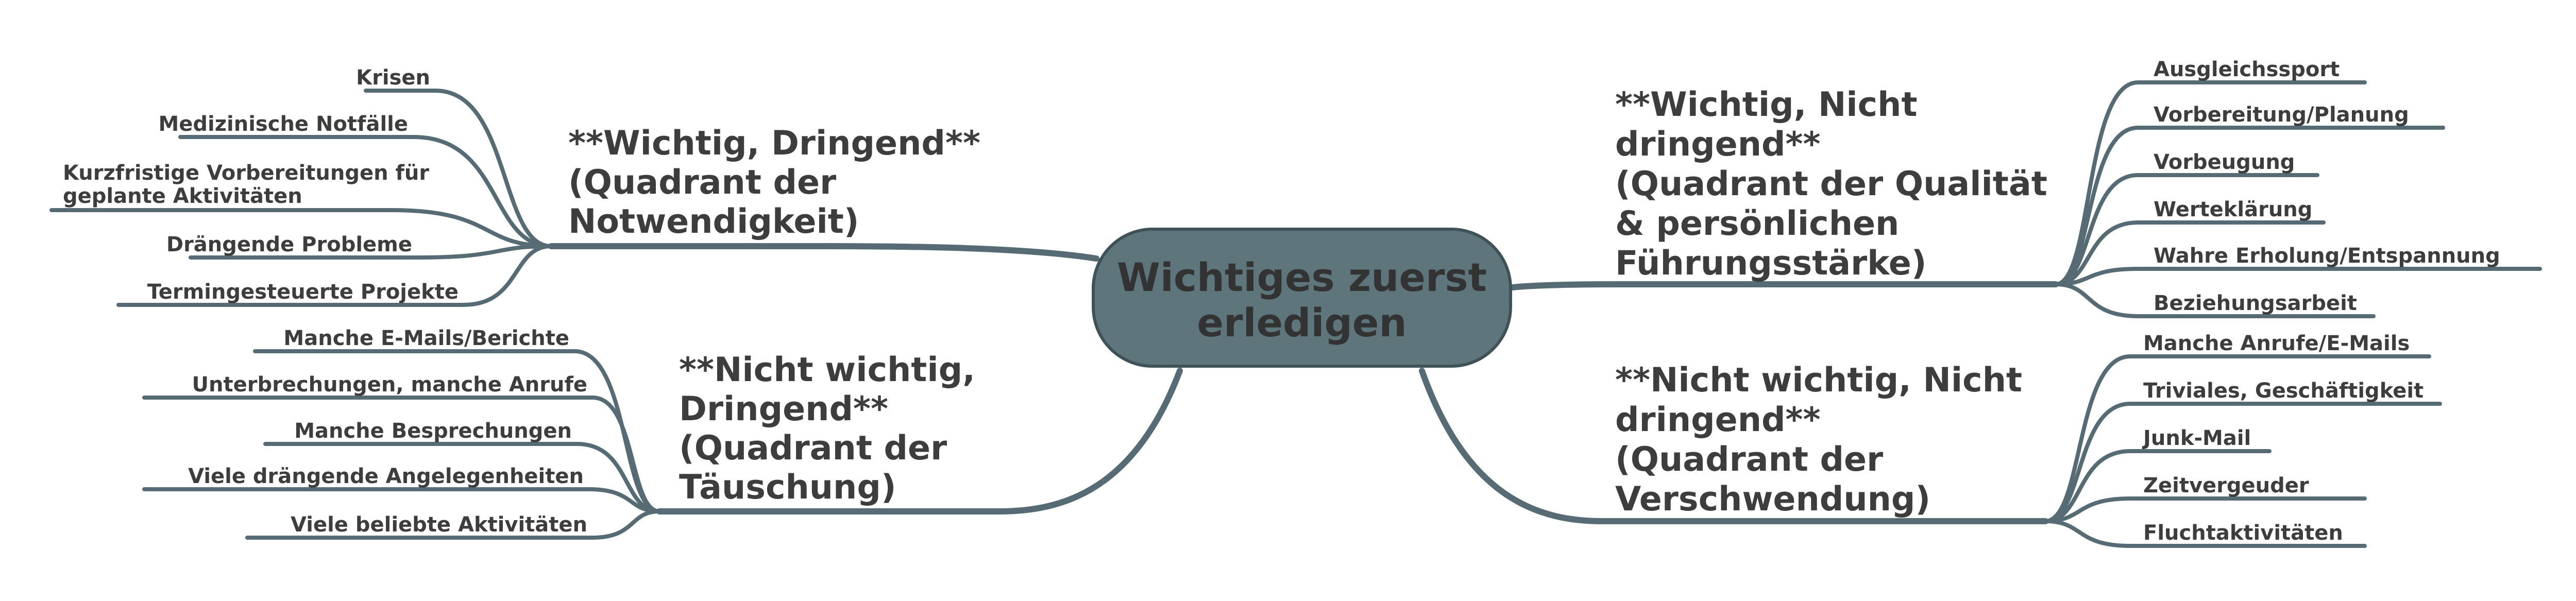 Image resolution: width=2576 pixels, height=601 pixels. What do you see at coordinates (713, 222) in the screenshot?
I see `branch-label-top-left: Notwendigkeit)` at bounding box center [713, 222].